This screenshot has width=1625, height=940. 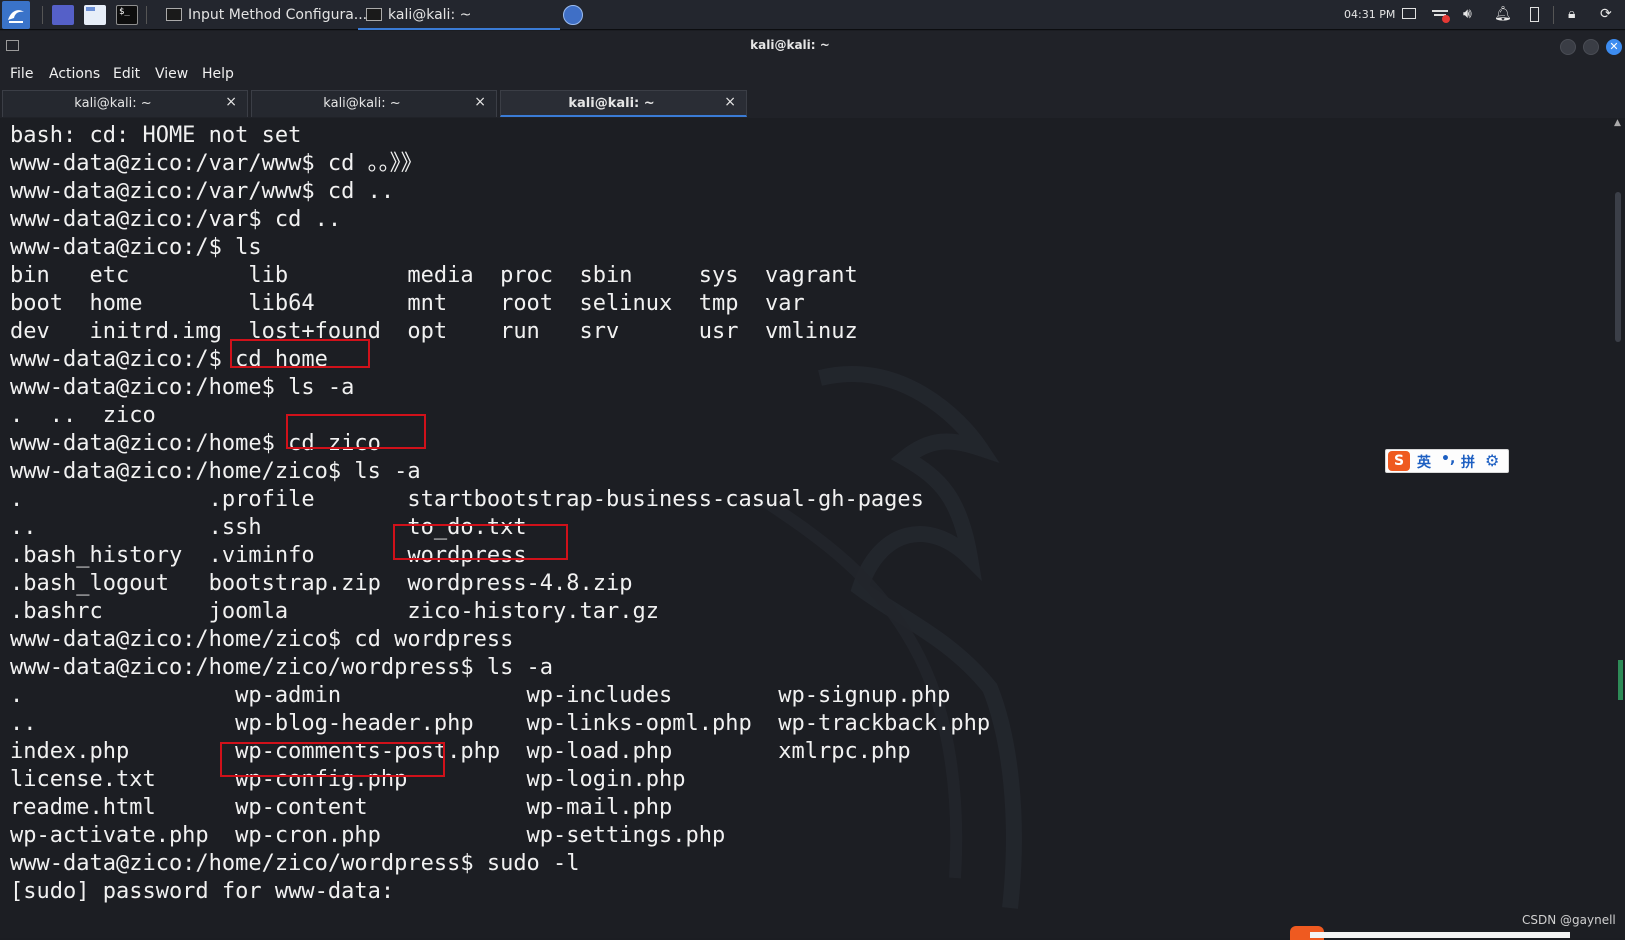 I want to click on close-button: ✕, so click(x=1614, y=47).